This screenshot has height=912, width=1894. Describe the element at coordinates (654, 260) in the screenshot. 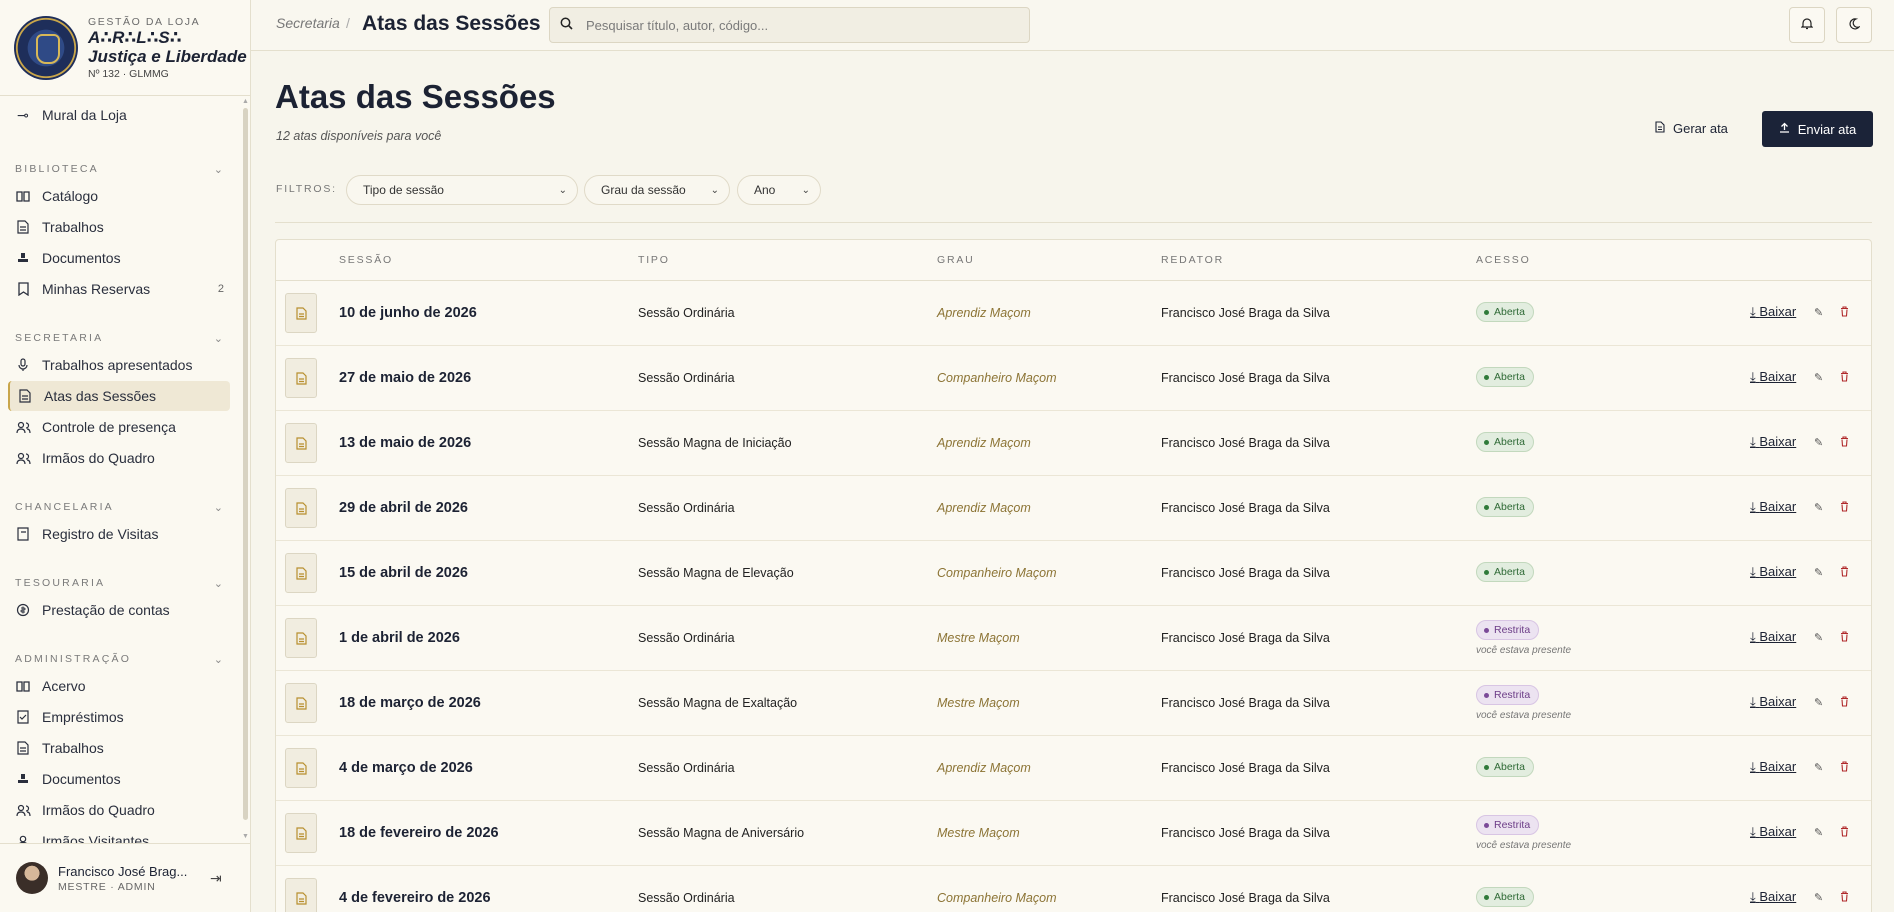

I see `col-header-tipo: TIPO` at that location.